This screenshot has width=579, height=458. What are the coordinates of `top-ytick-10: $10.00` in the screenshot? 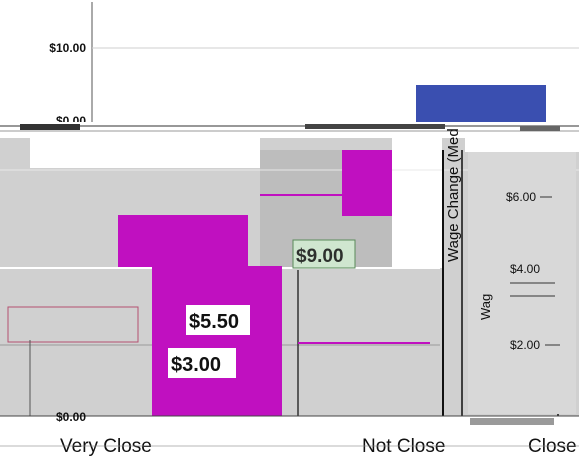 It's located at (67, 48).